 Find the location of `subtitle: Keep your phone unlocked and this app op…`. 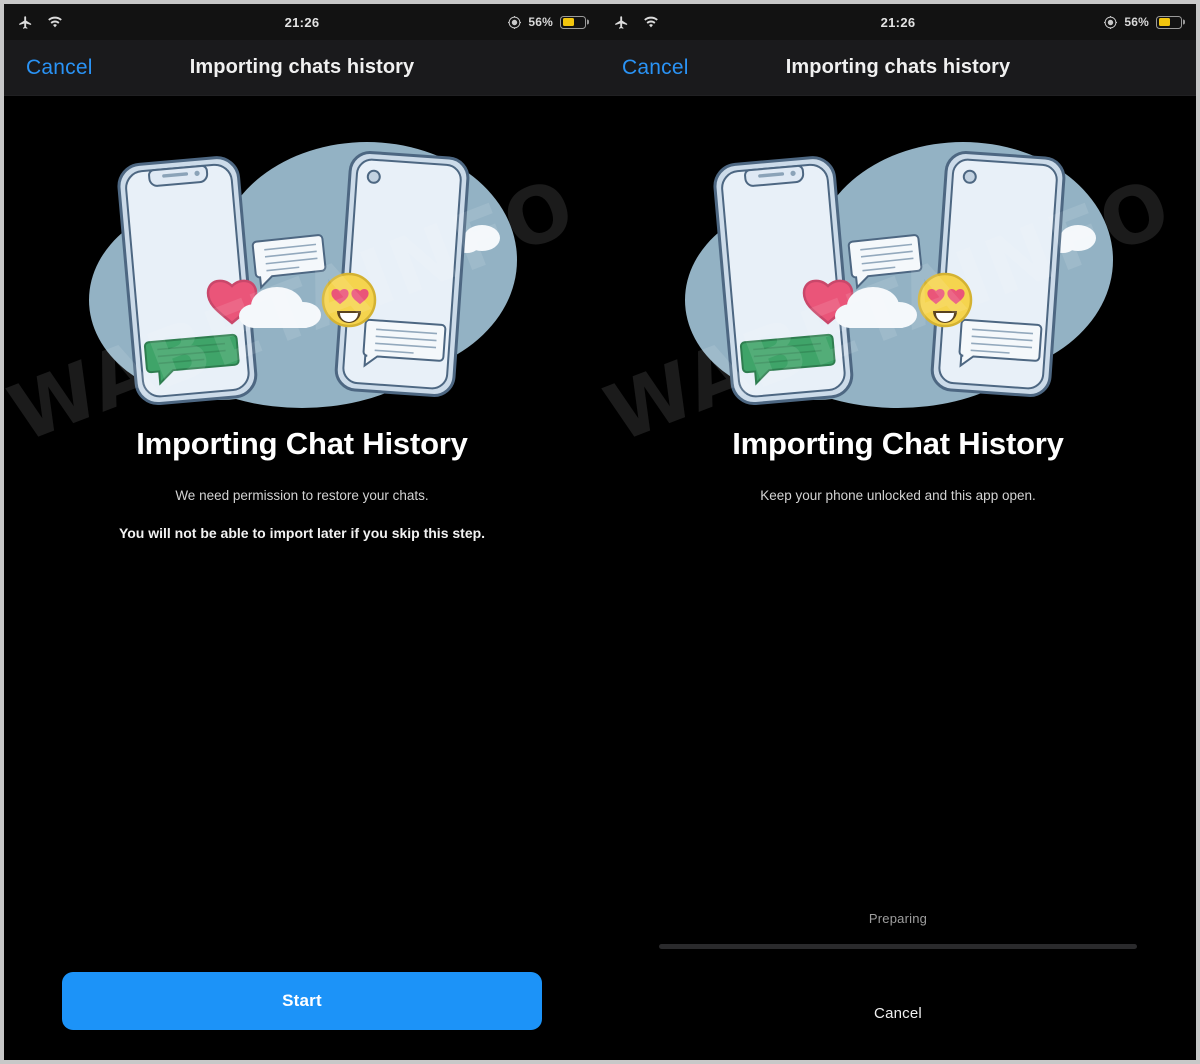

subtitle: Keep your phone unlocked and this app op… is located at coordinates (898, 495).